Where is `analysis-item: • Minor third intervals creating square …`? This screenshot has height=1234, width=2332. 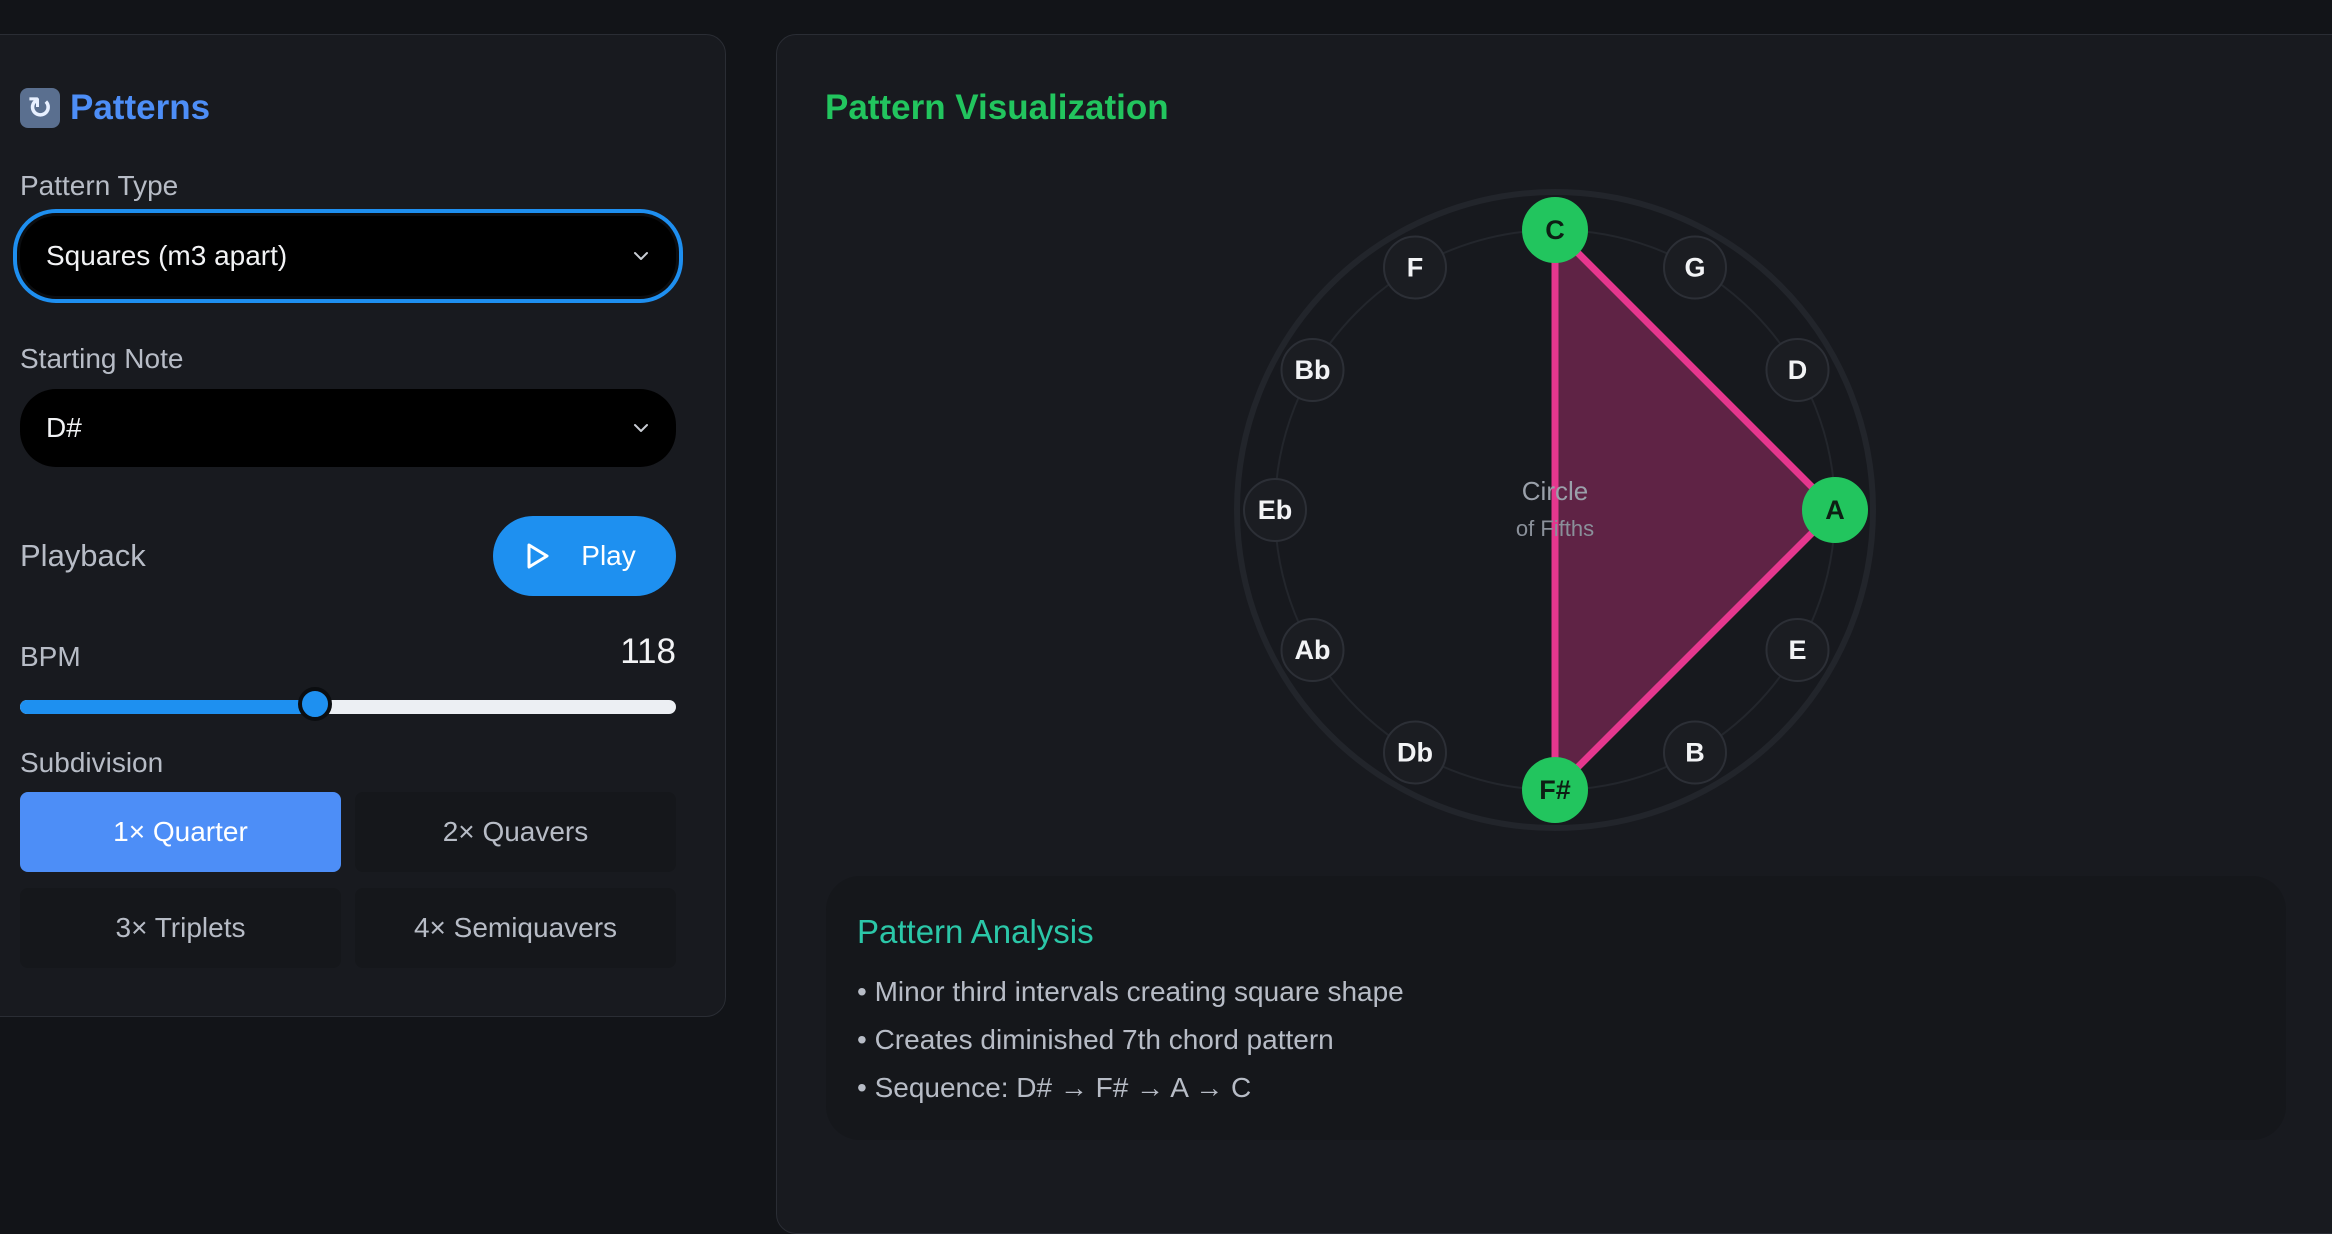
analysis-item: • Minor third intervals creating square … is located at coordinates (1130, 991).